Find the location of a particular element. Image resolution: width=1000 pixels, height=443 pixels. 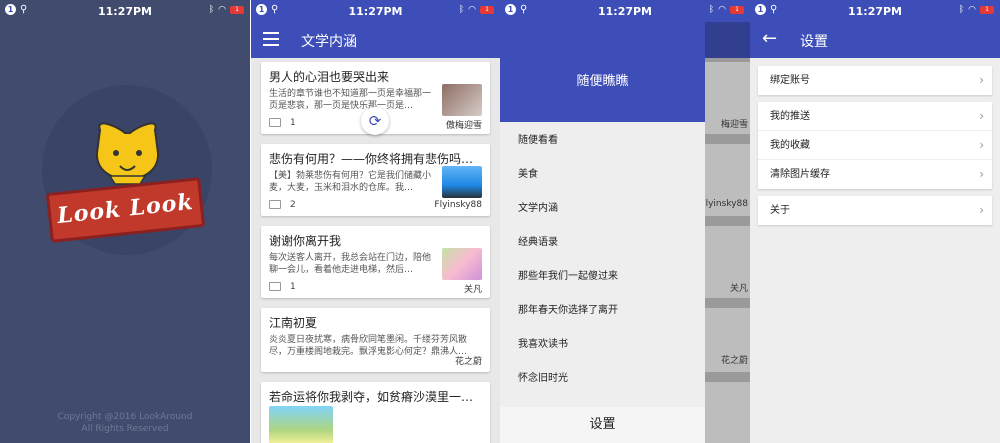

app-bar-peek is located at coordinates (727, 40).